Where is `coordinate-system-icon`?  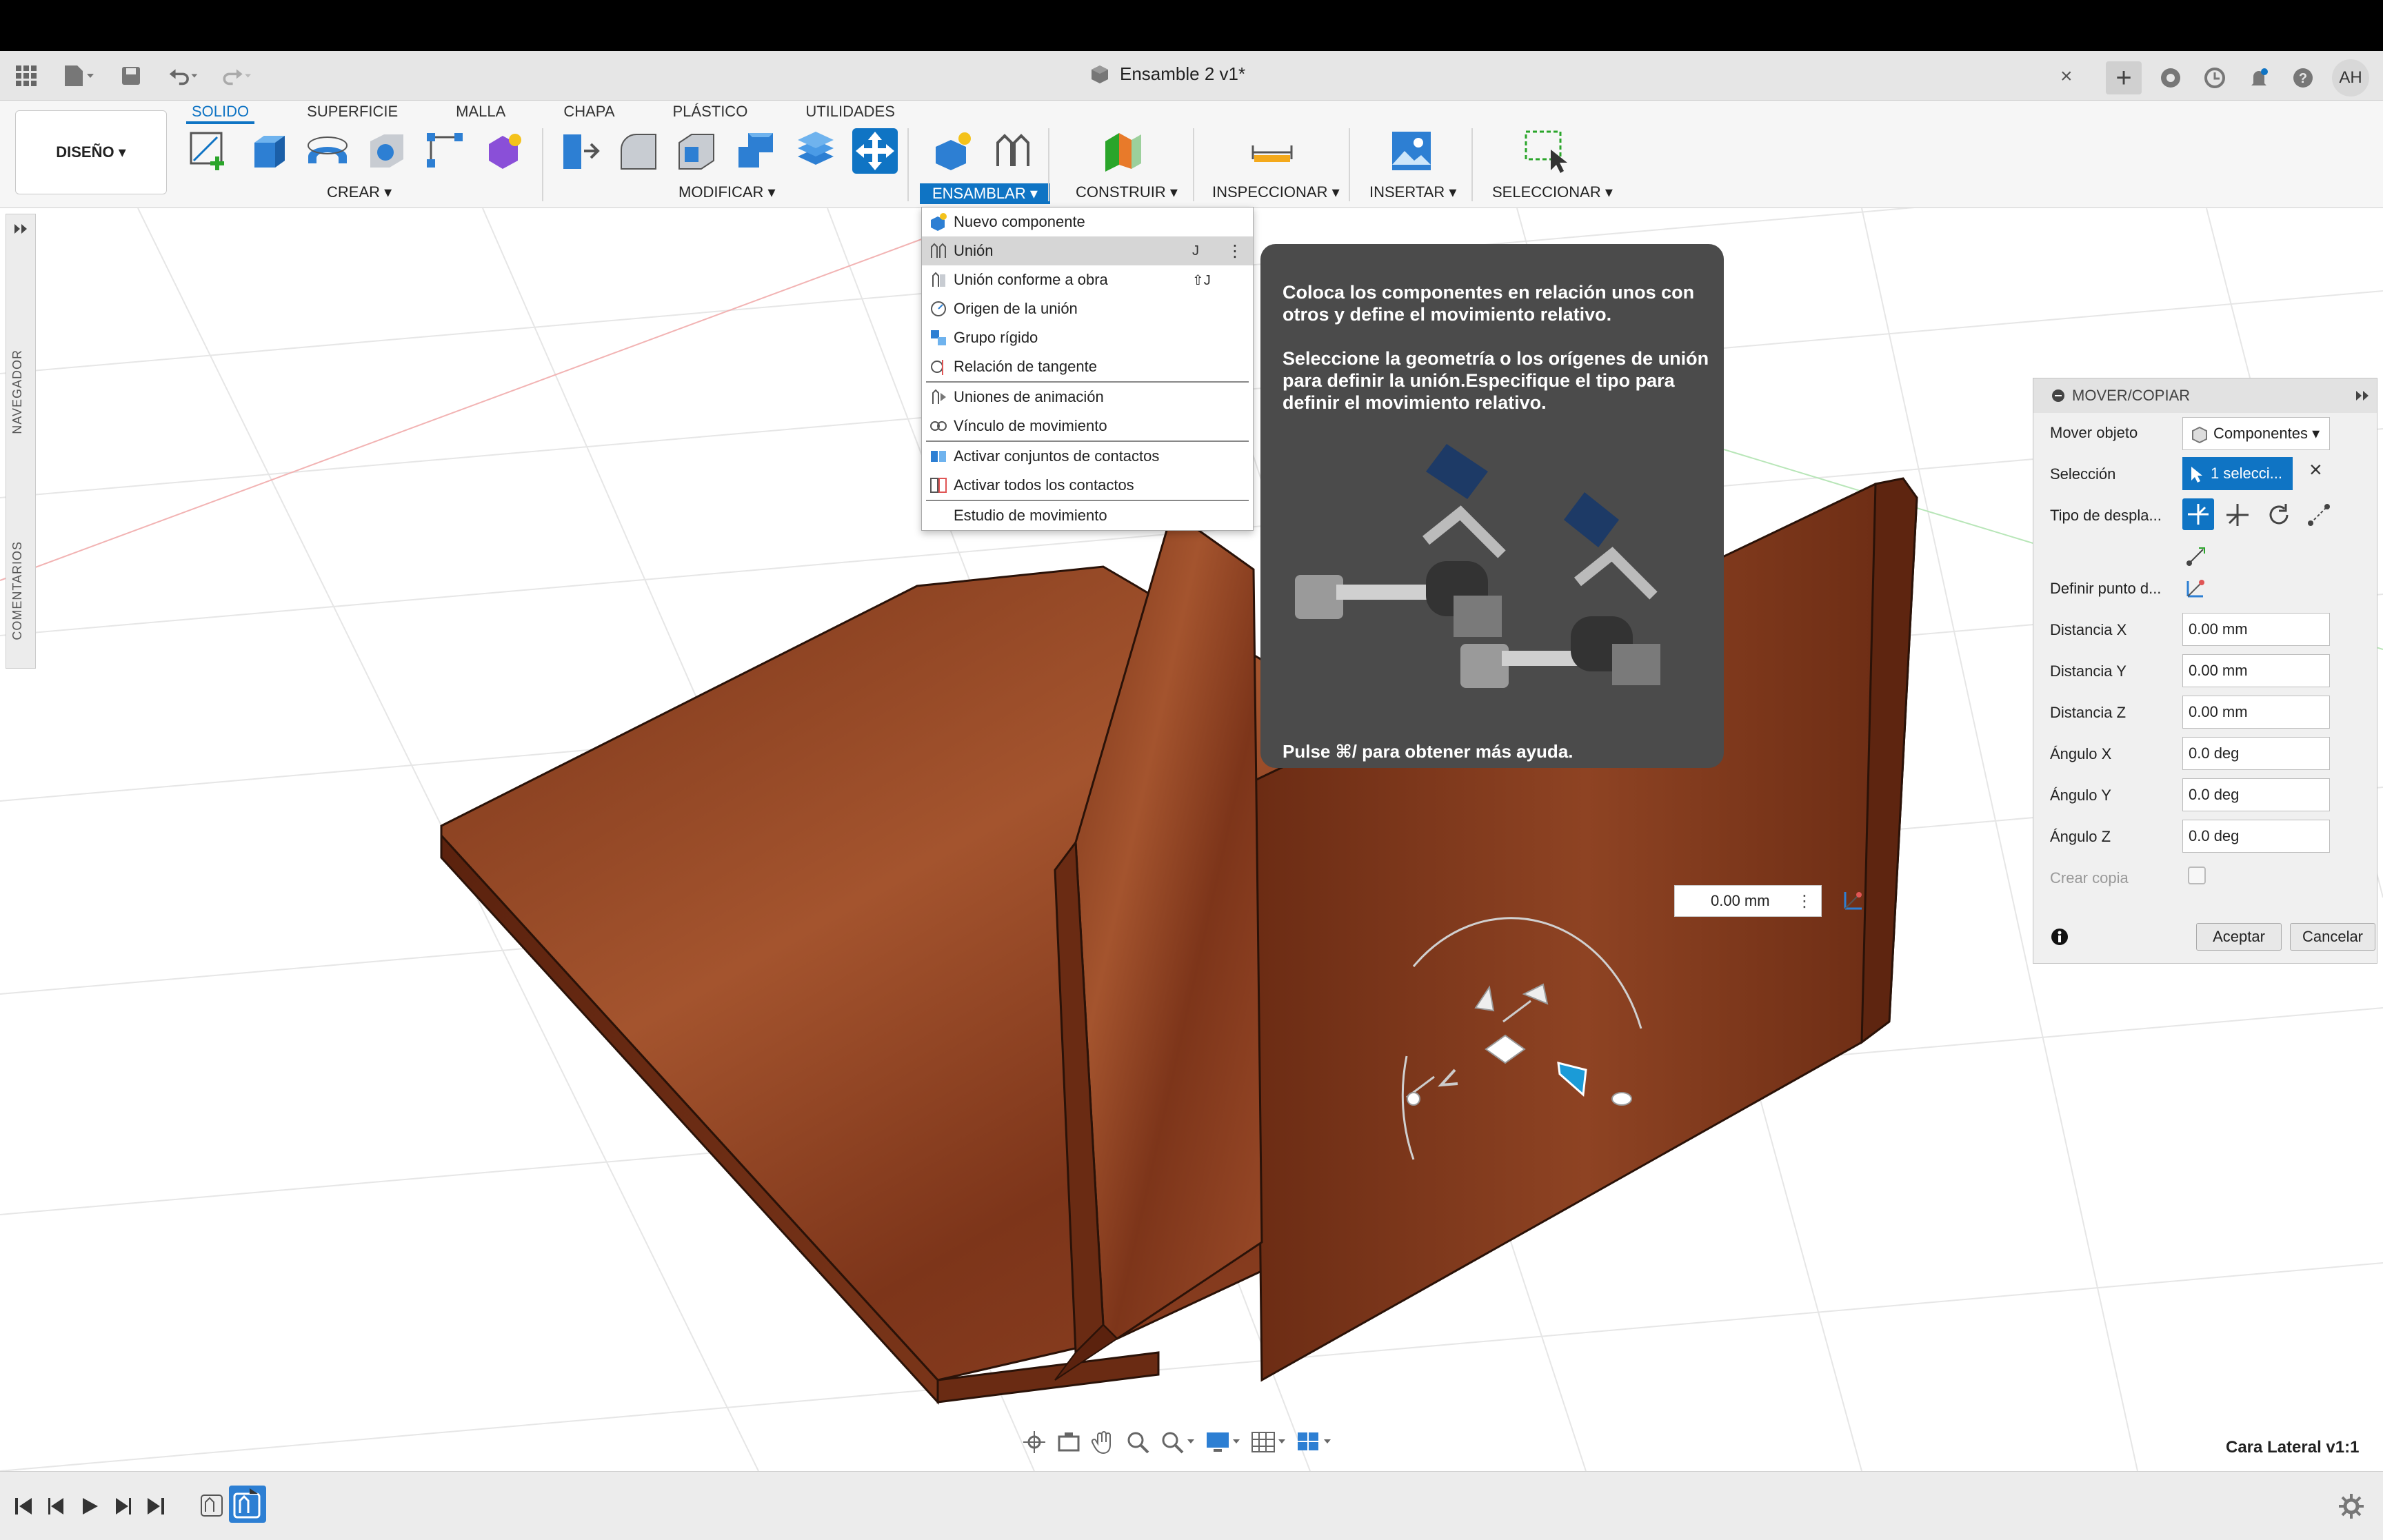 coordinate-system-icon is located at coordinates (1853, 900).